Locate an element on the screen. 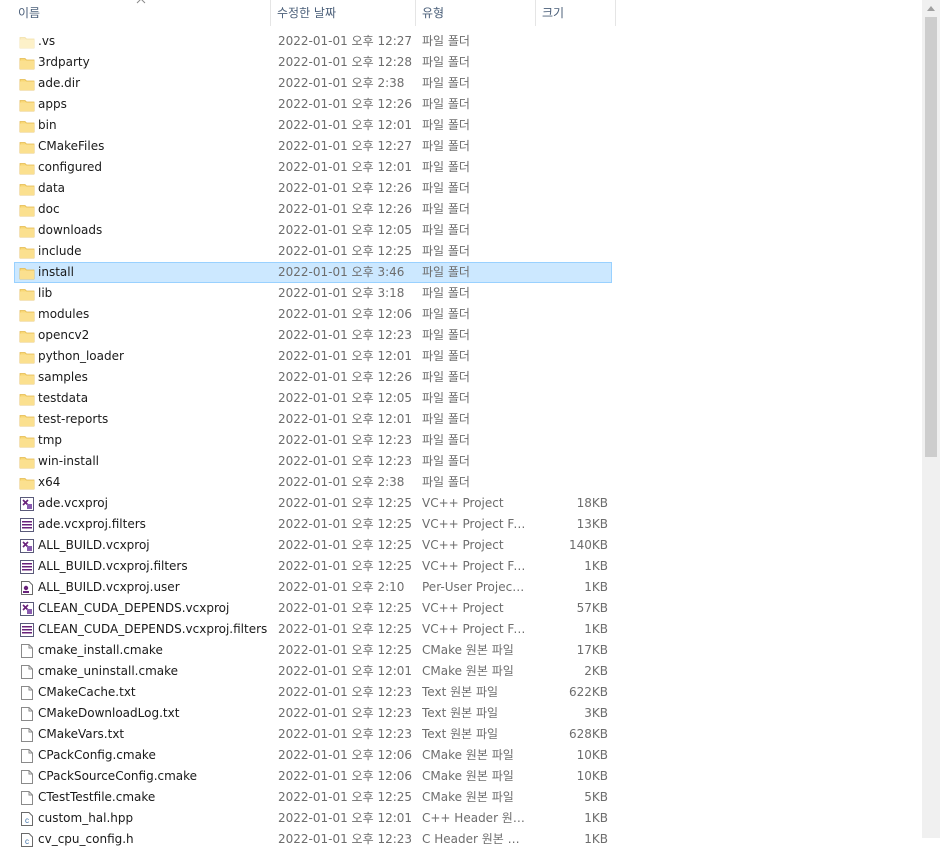 This screenshot has width=940, height=851. file-row: install 2022-01-01 오후 3:46 파일 폴더 is located at coordinates (313, 272).